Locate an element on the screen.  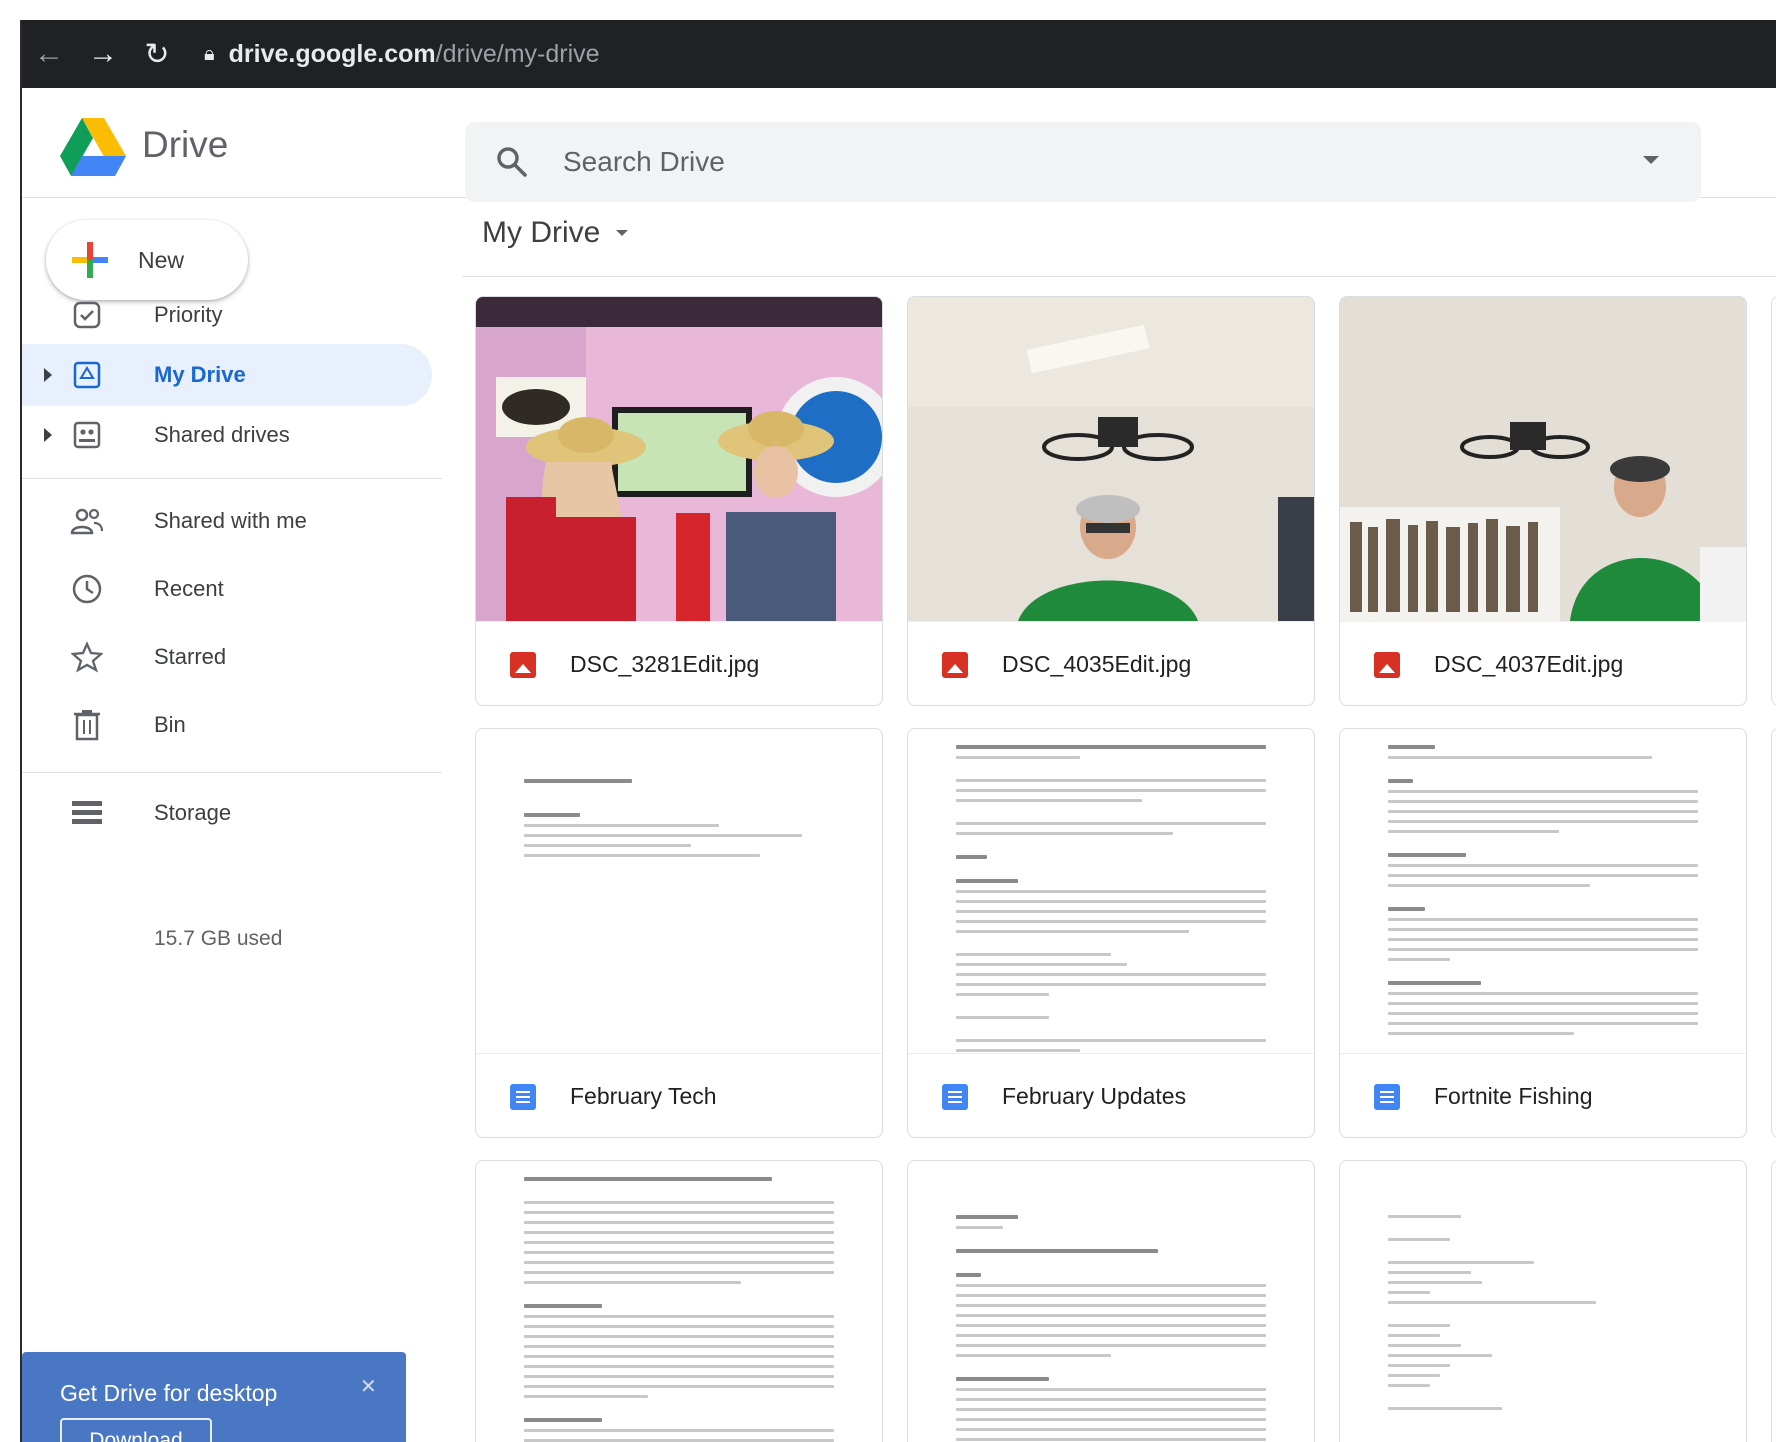
file-footer: February Updates is located at coordinates (1111, 1095).